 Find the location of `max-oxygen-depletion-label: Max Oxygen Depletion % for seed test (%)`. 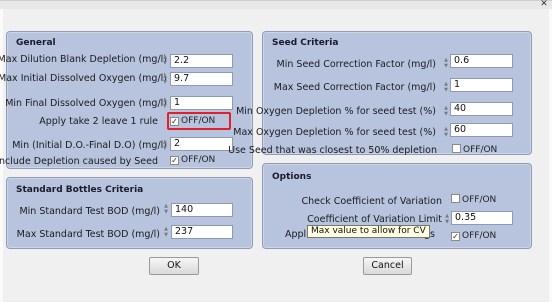

max-oxygen-depletion-label: Max Oxygen Depletion % for seed test (%) is located at coordinates (334, 132).